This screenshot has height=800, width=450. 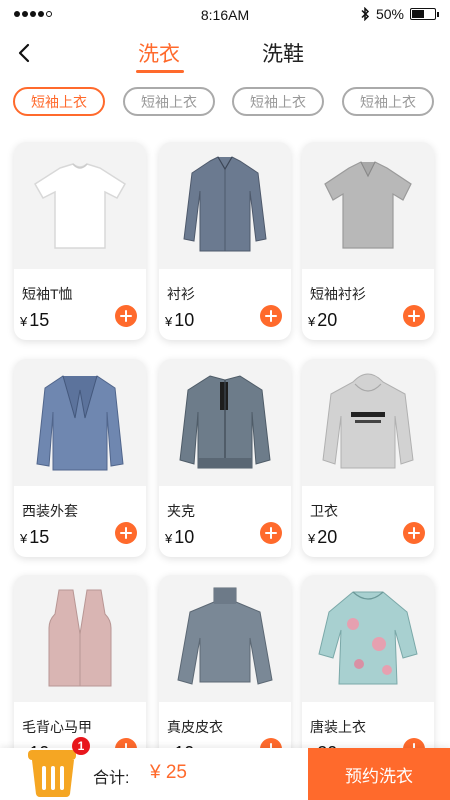 I want to click on cart-count-badge: 1, so click(x=81, y=746).